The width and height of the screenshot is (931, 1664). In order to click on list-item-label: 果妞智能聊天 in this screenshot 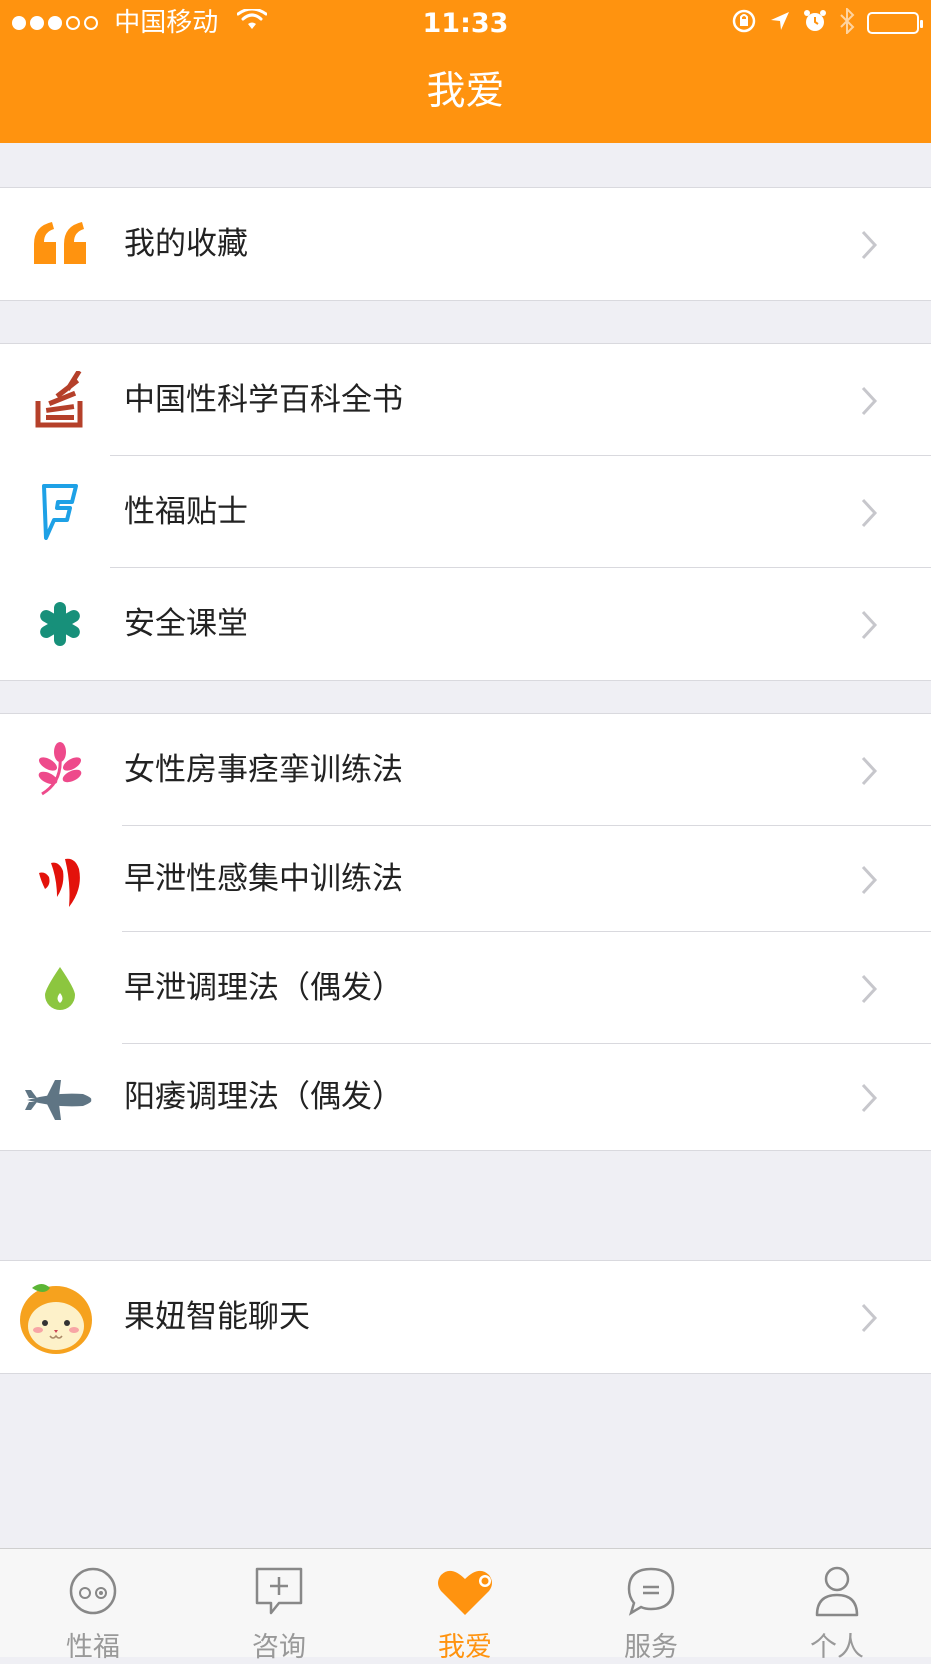, I will do `click(217, 1317)`.